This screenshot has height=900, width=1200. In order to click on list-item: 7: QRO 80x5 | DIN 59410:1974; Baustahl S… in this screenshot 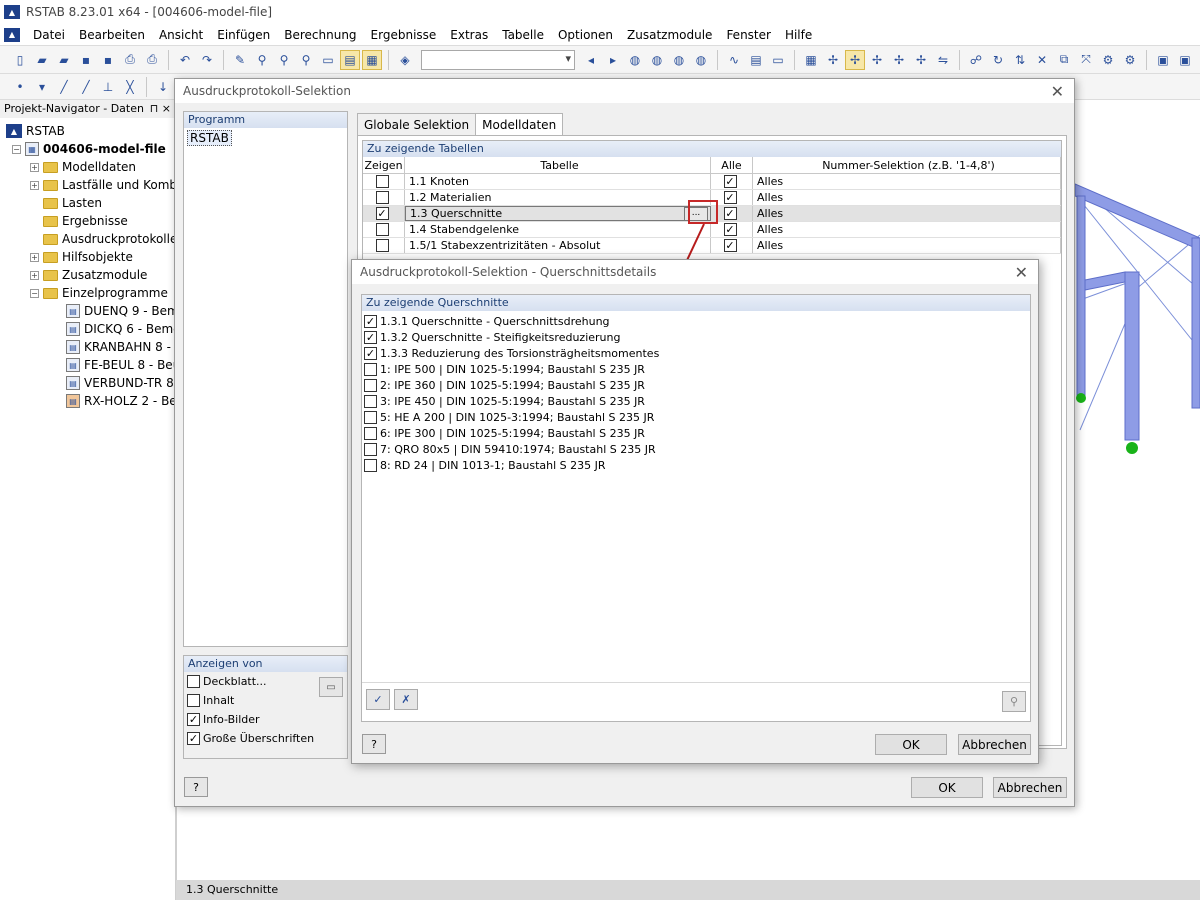, I will do `click(696, 449)`.